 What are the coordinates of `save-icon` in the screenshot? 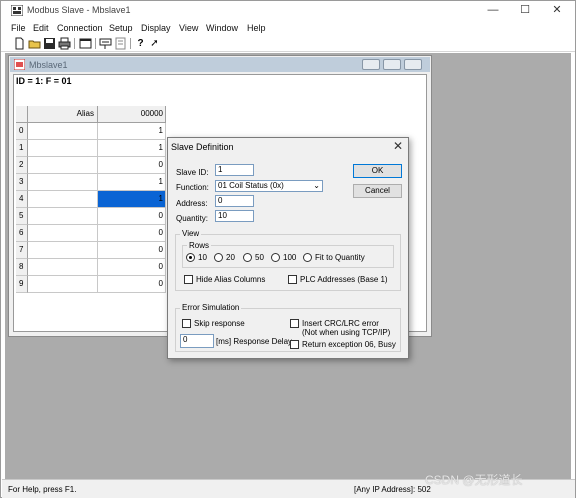 It's located at (49, 43).